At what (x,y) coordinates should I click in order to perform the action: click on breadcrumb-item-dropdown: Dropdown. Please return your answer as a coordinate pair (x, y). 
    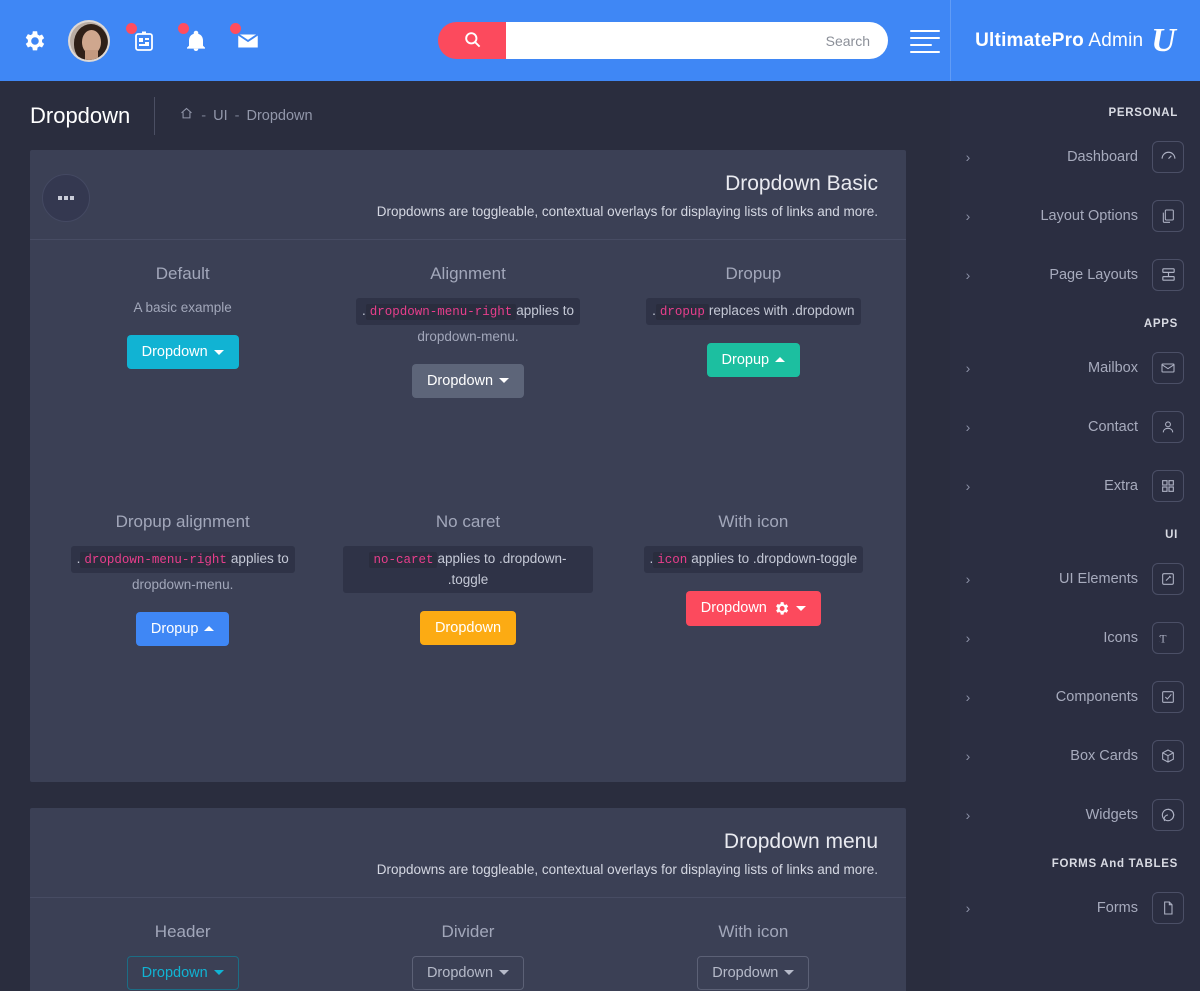
    Looking at the image, I should click on (279, 116).